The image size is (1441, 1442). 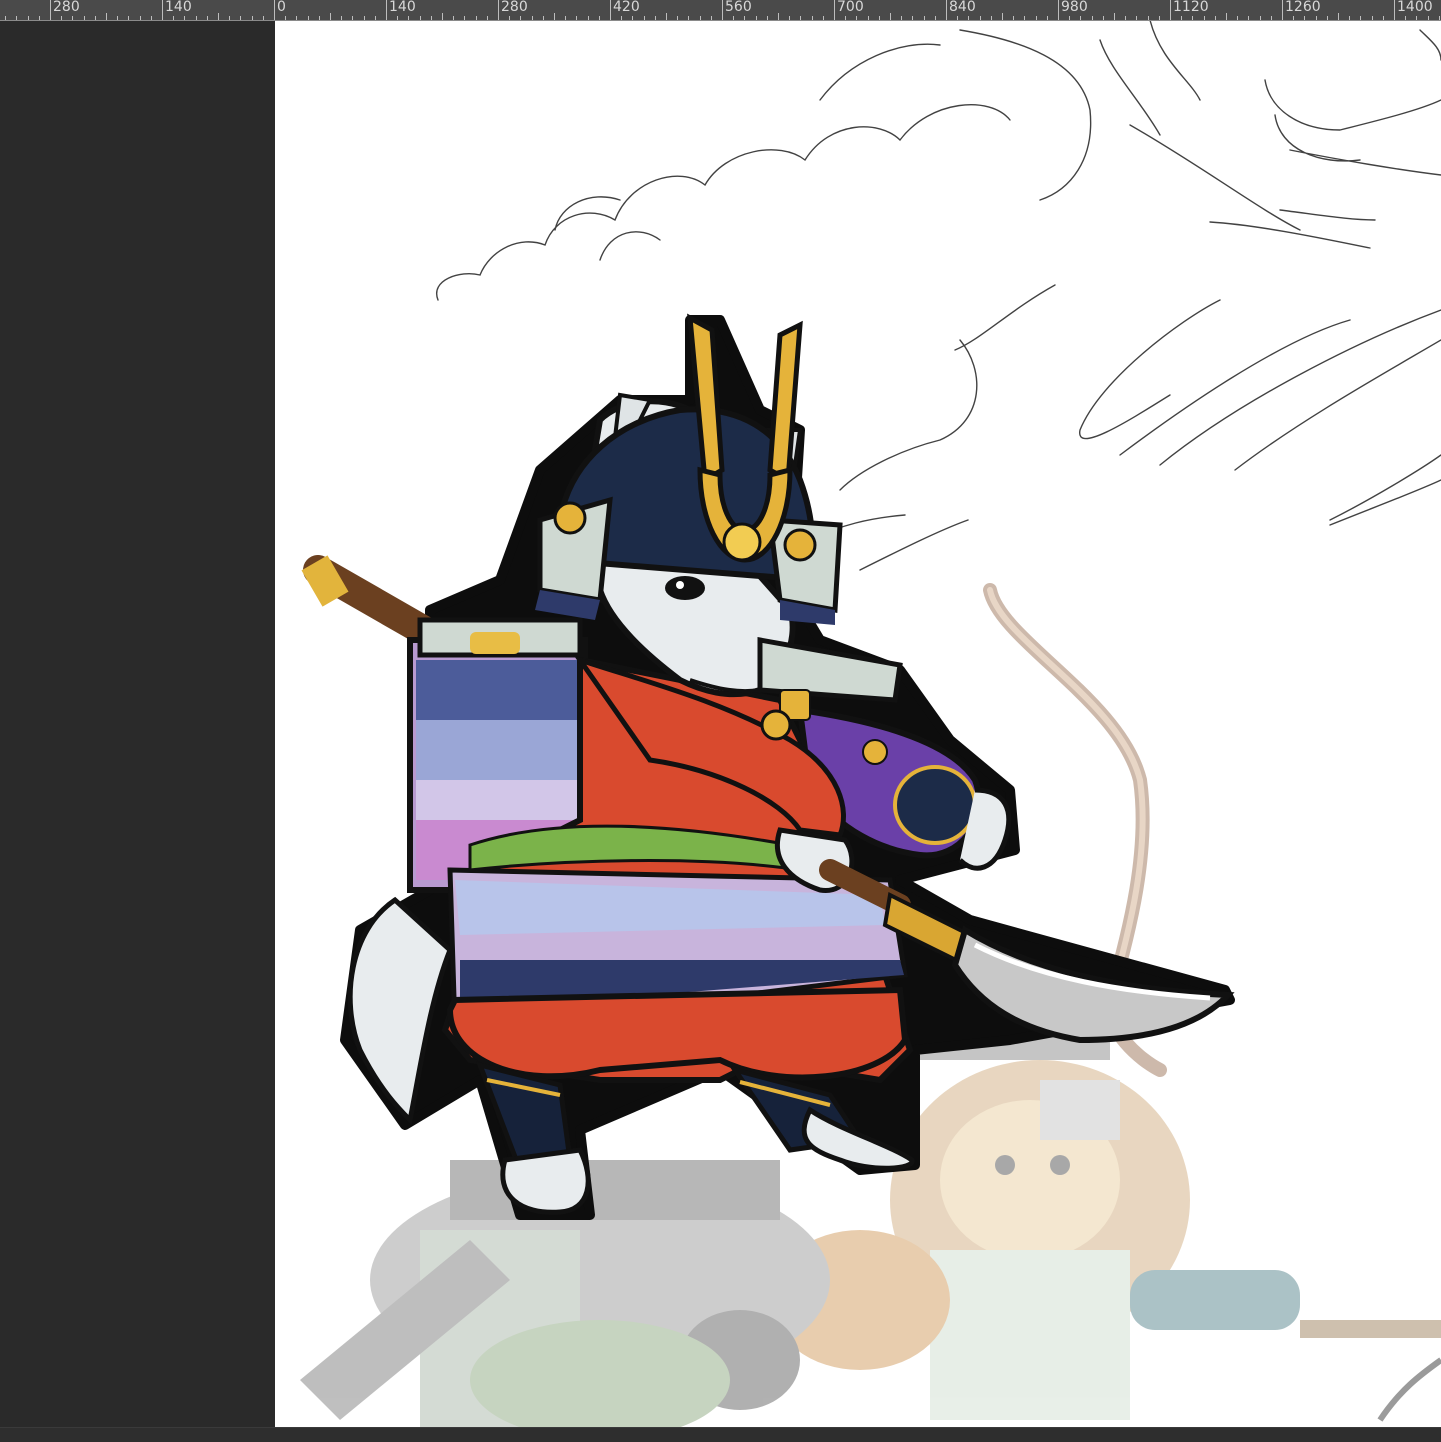 I want to click on ruler-label: 560, so click(x=738, y=7).